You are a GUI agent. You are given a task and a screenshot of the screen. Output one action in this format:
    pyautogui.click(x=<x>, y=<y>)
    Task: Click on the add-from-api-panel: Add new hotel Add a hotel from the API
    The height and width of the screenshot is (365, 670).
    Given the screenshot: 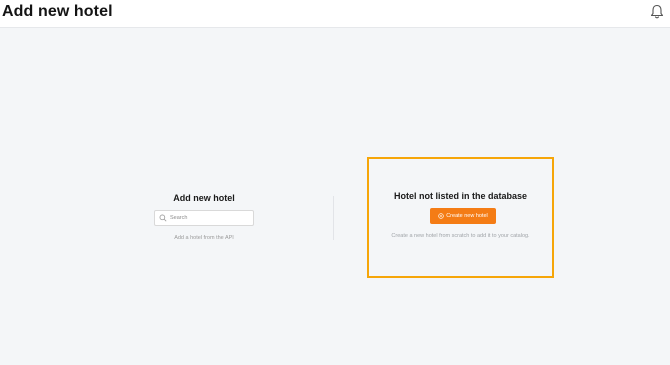 What is the action you would take?
    pyautogui.click(x=204, y=216)
    